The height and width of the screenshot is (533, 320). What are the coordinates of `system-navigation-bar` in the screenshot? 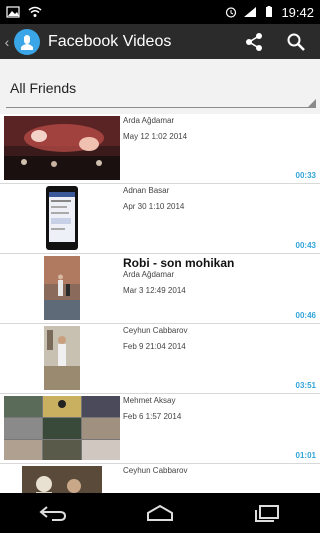 It's located at (160, 513).